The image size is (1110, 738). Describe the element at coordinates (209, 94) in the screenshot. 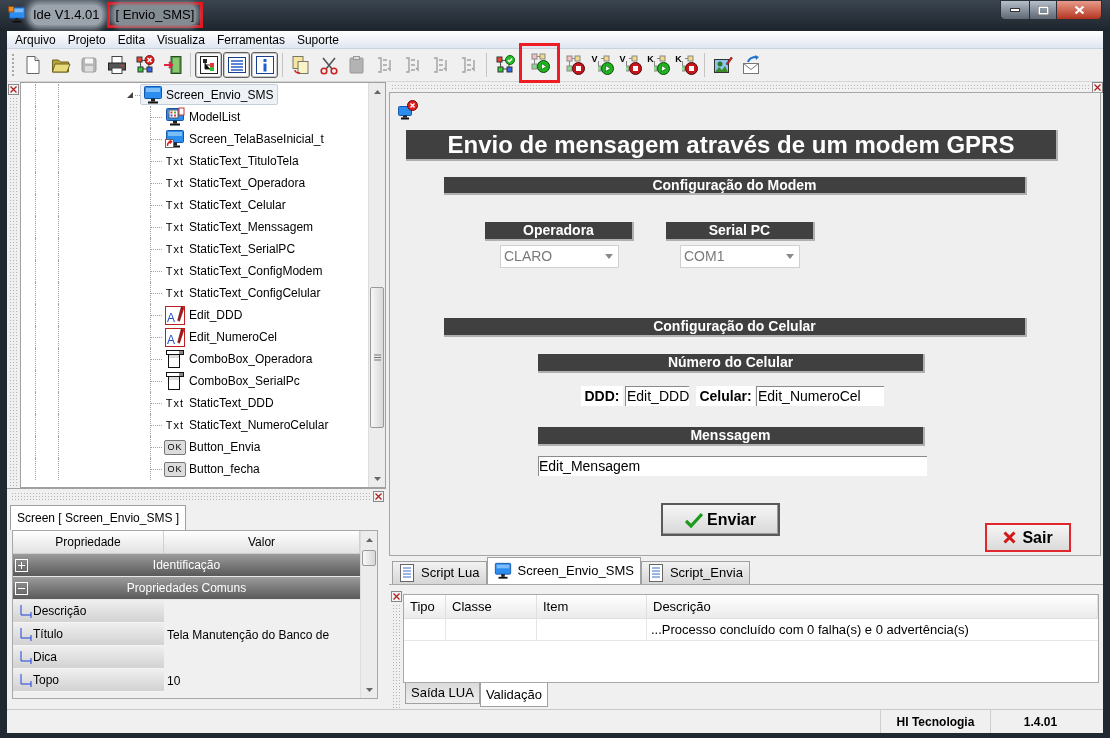

I see `tree-item: Screen_Envio_SMS` at that location.